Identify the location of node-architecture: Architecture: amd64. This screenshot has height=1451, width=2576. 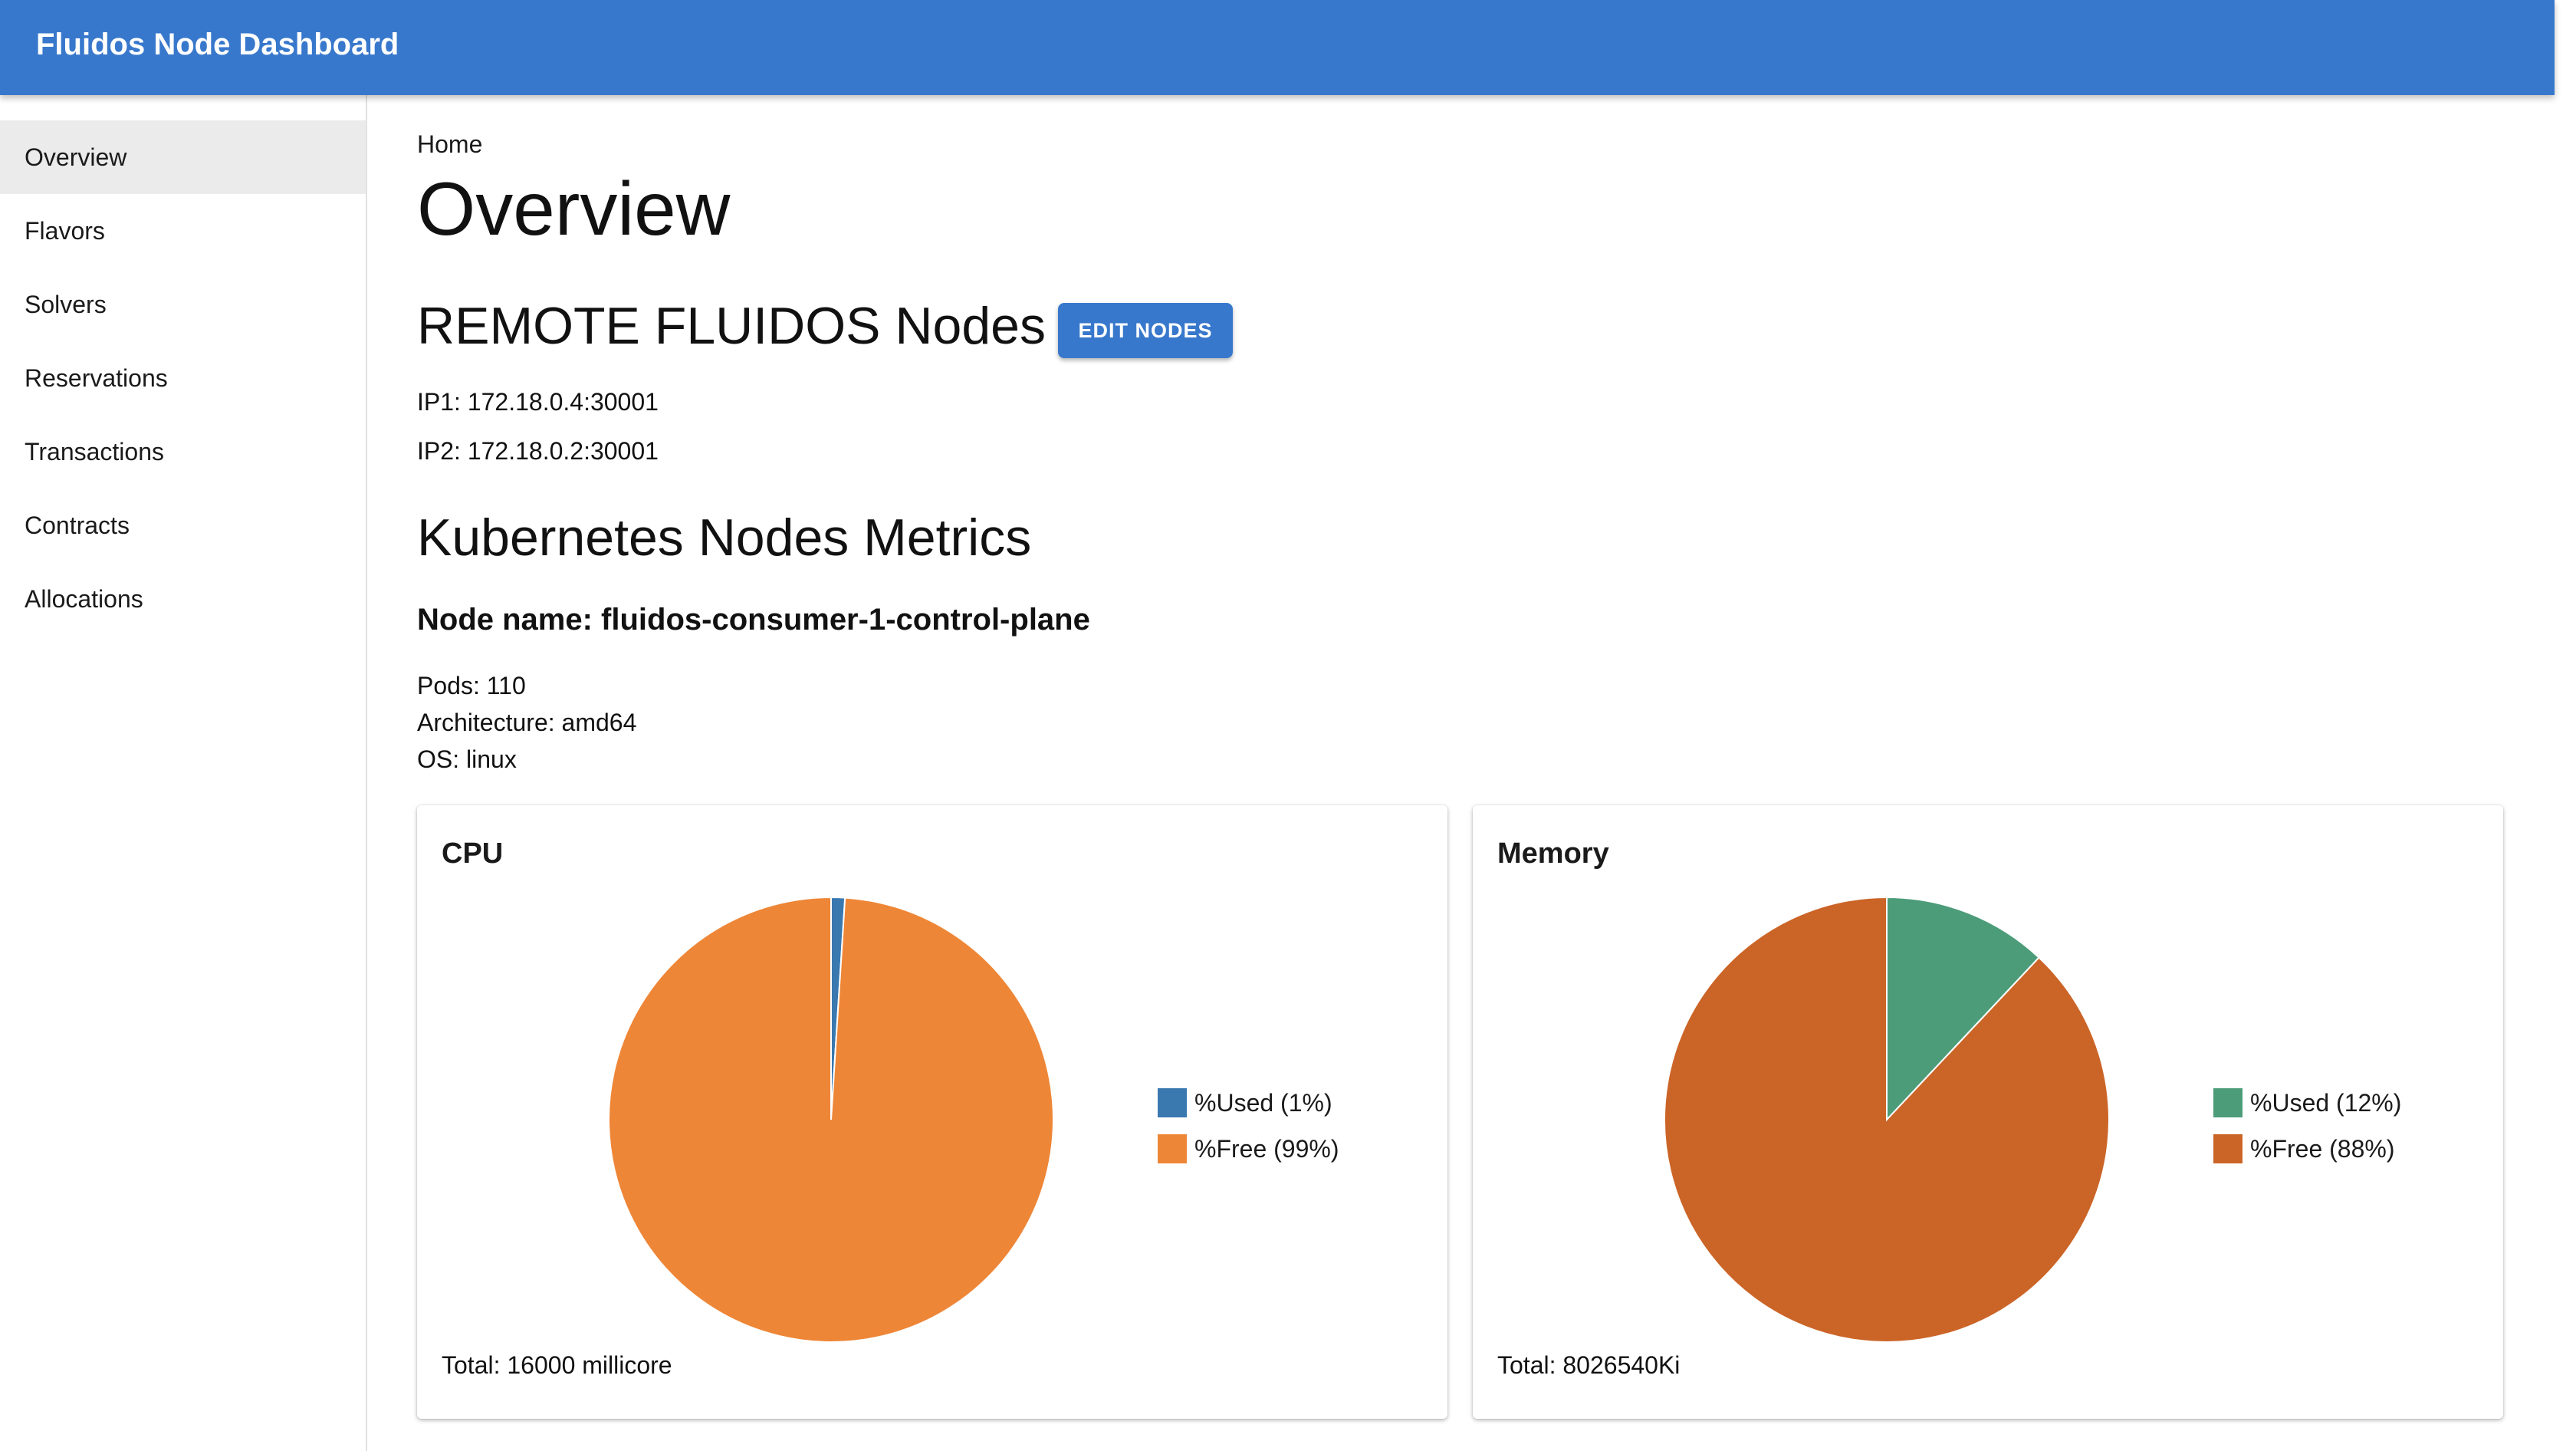
(527, 722).